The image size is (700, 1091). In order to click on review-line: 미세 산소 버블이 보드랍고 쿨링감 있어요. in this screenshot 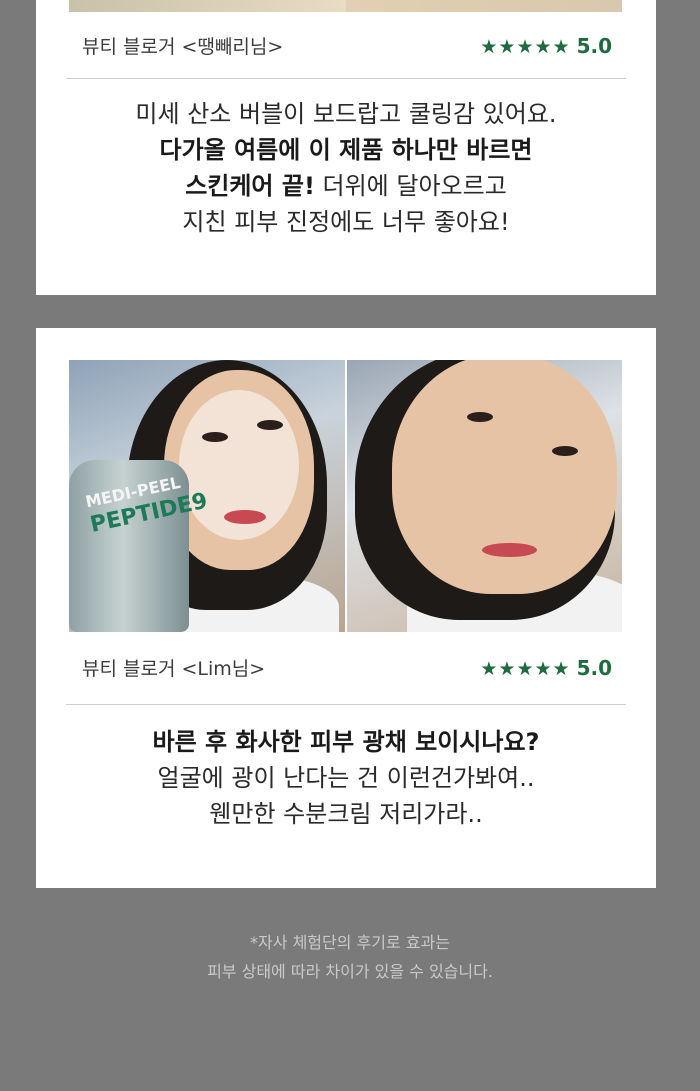, I will do `click(346, 114)`.